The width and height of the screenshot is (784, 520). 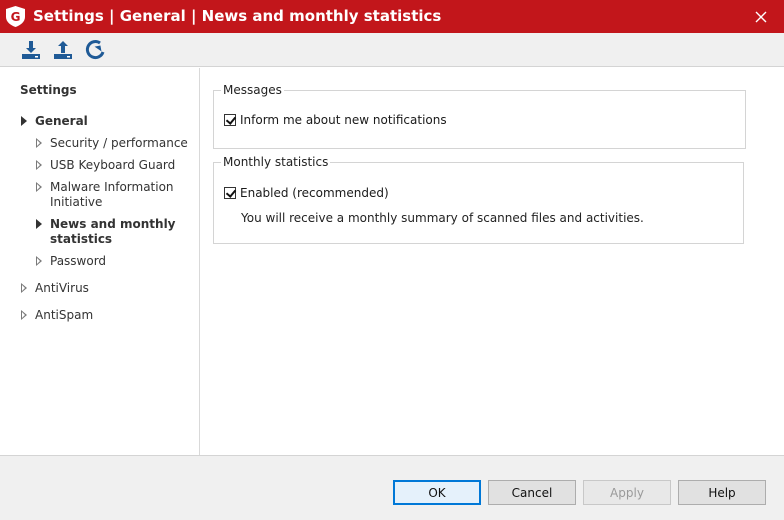 I want to click on monthly-enabled-checkbox: Enabled (recommended), so click(x=306, y=193).